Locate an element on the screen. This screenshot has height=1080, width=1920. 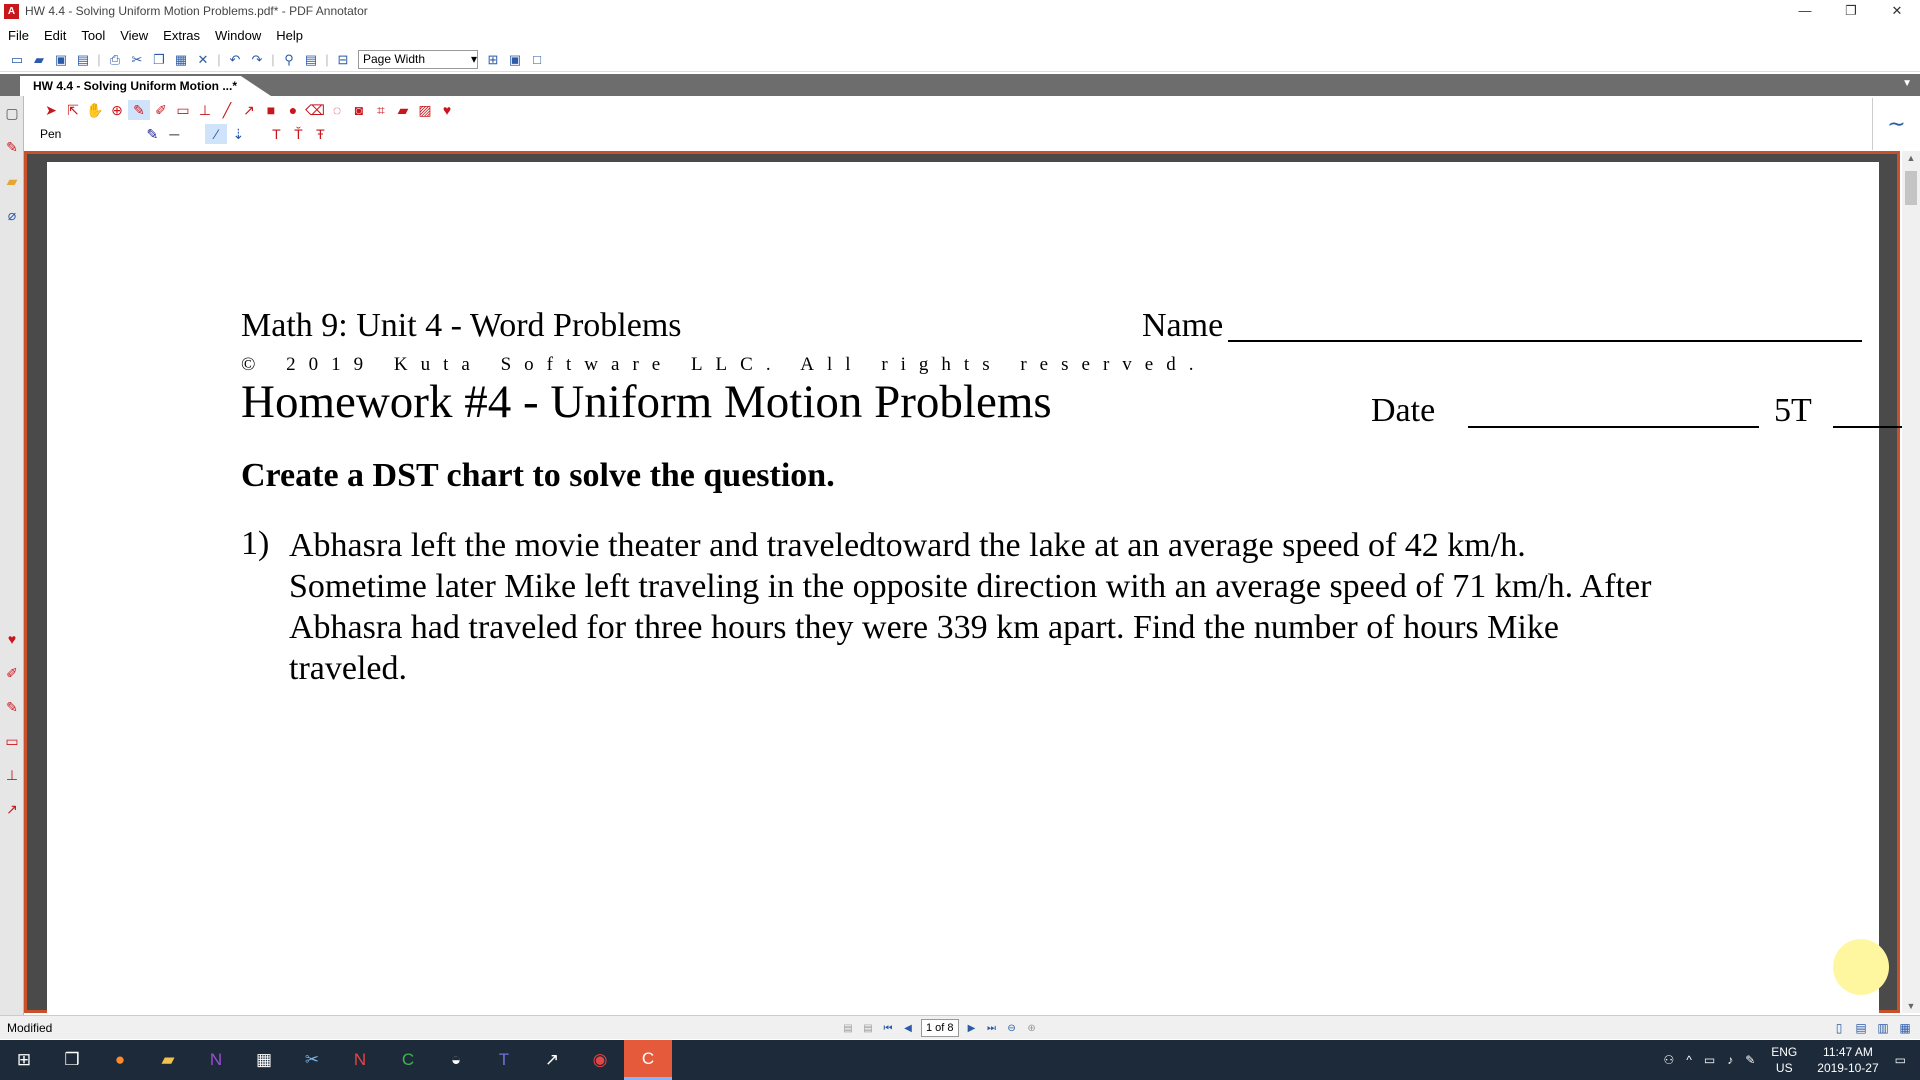
text-tool-icon: ▭ is located at coordinates (183, 110).